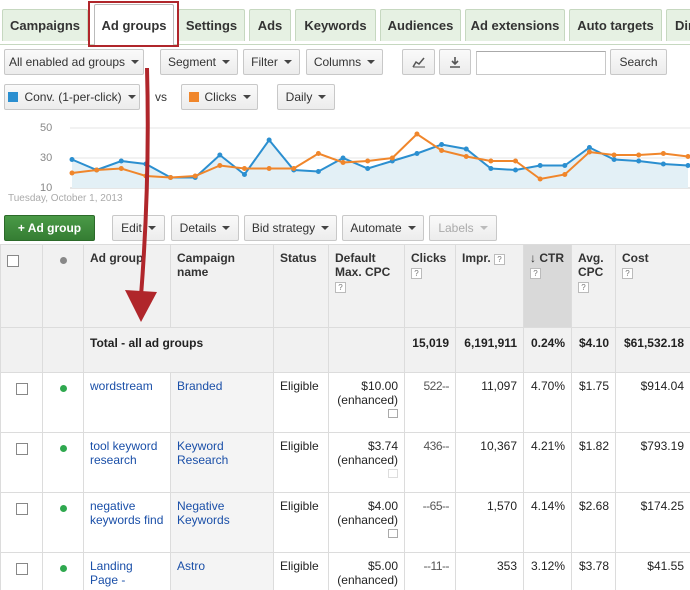 The width and height of the screenshot is (690, 590). I want to click on default-cpc-cell: $3.74 (enhanced), so click(366, 462).